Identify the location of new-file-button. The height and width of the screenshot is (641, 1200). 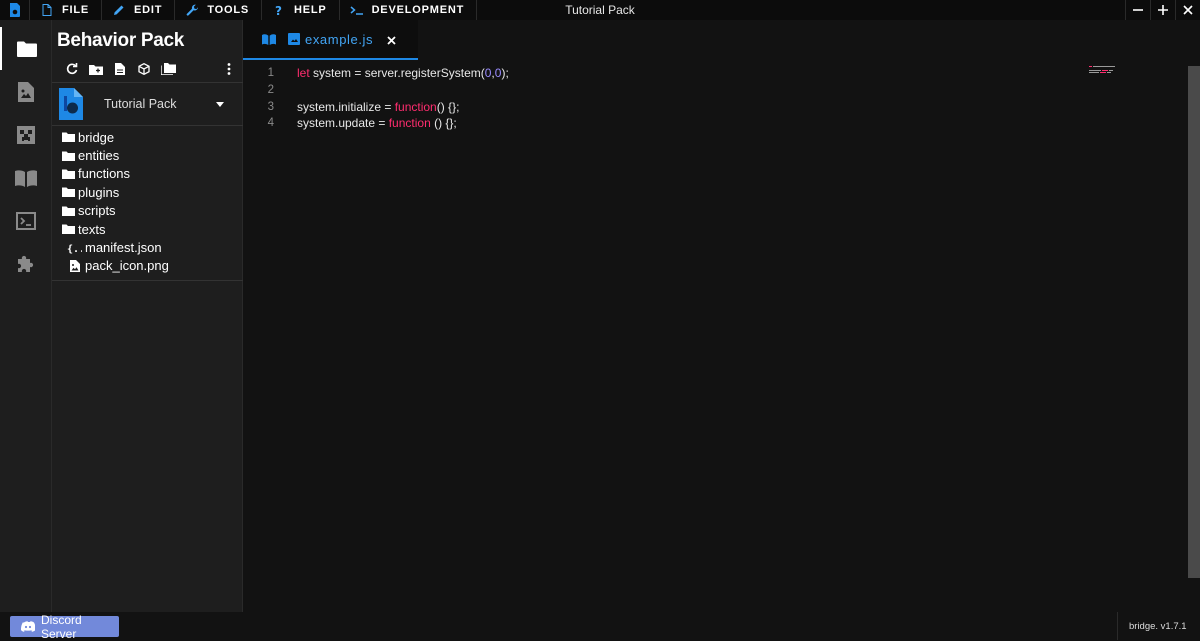
(120, 69).